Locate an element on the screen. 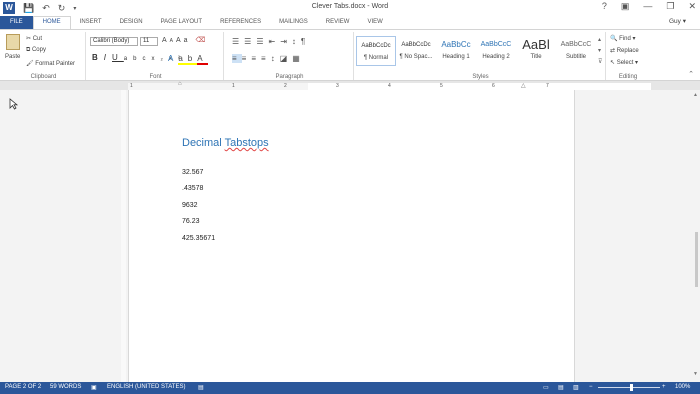 The height and width of the screenshot is (394, 700). text-effects-icon: A is located at coordinates (173, 58).